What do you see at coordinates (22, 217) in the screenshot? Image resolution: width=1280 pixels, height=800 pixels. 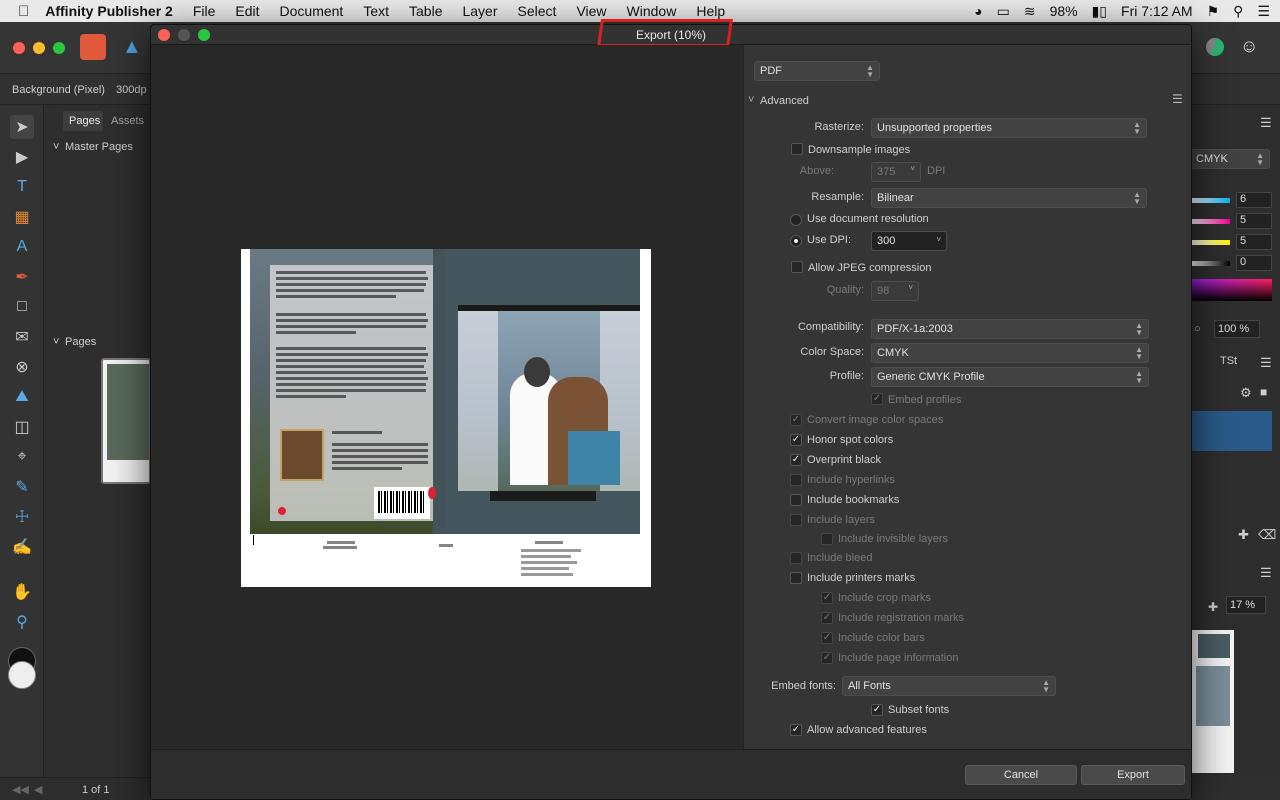 I see `table-tool-icon: ▦` at bounding box center [22, 217].